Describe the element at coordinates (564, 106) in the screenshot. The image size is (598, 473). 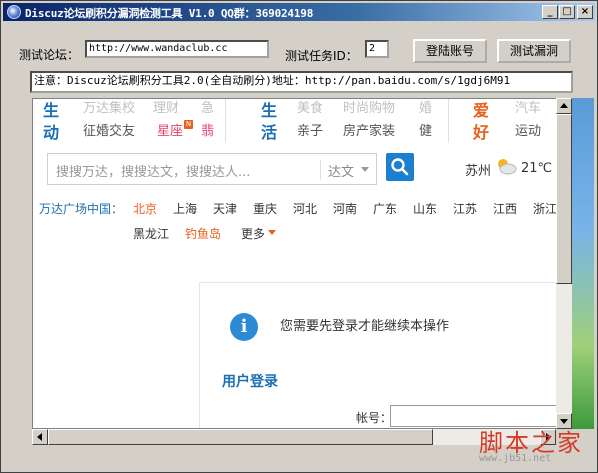
I see `scroll-up-arrow` at that location.